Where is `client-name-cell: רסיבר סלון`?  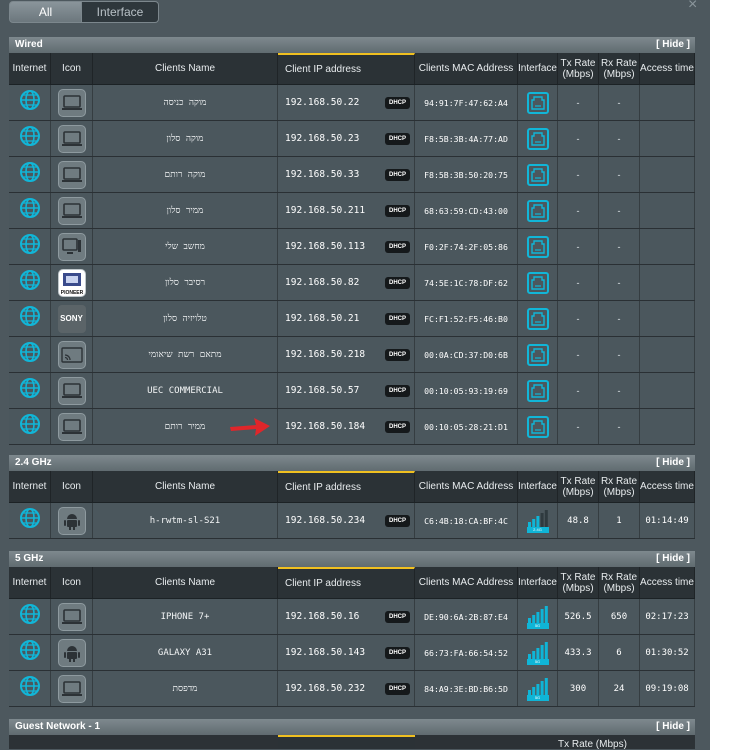
client-name-cell: רסיבר סלון is located at coordinates (185, 282).